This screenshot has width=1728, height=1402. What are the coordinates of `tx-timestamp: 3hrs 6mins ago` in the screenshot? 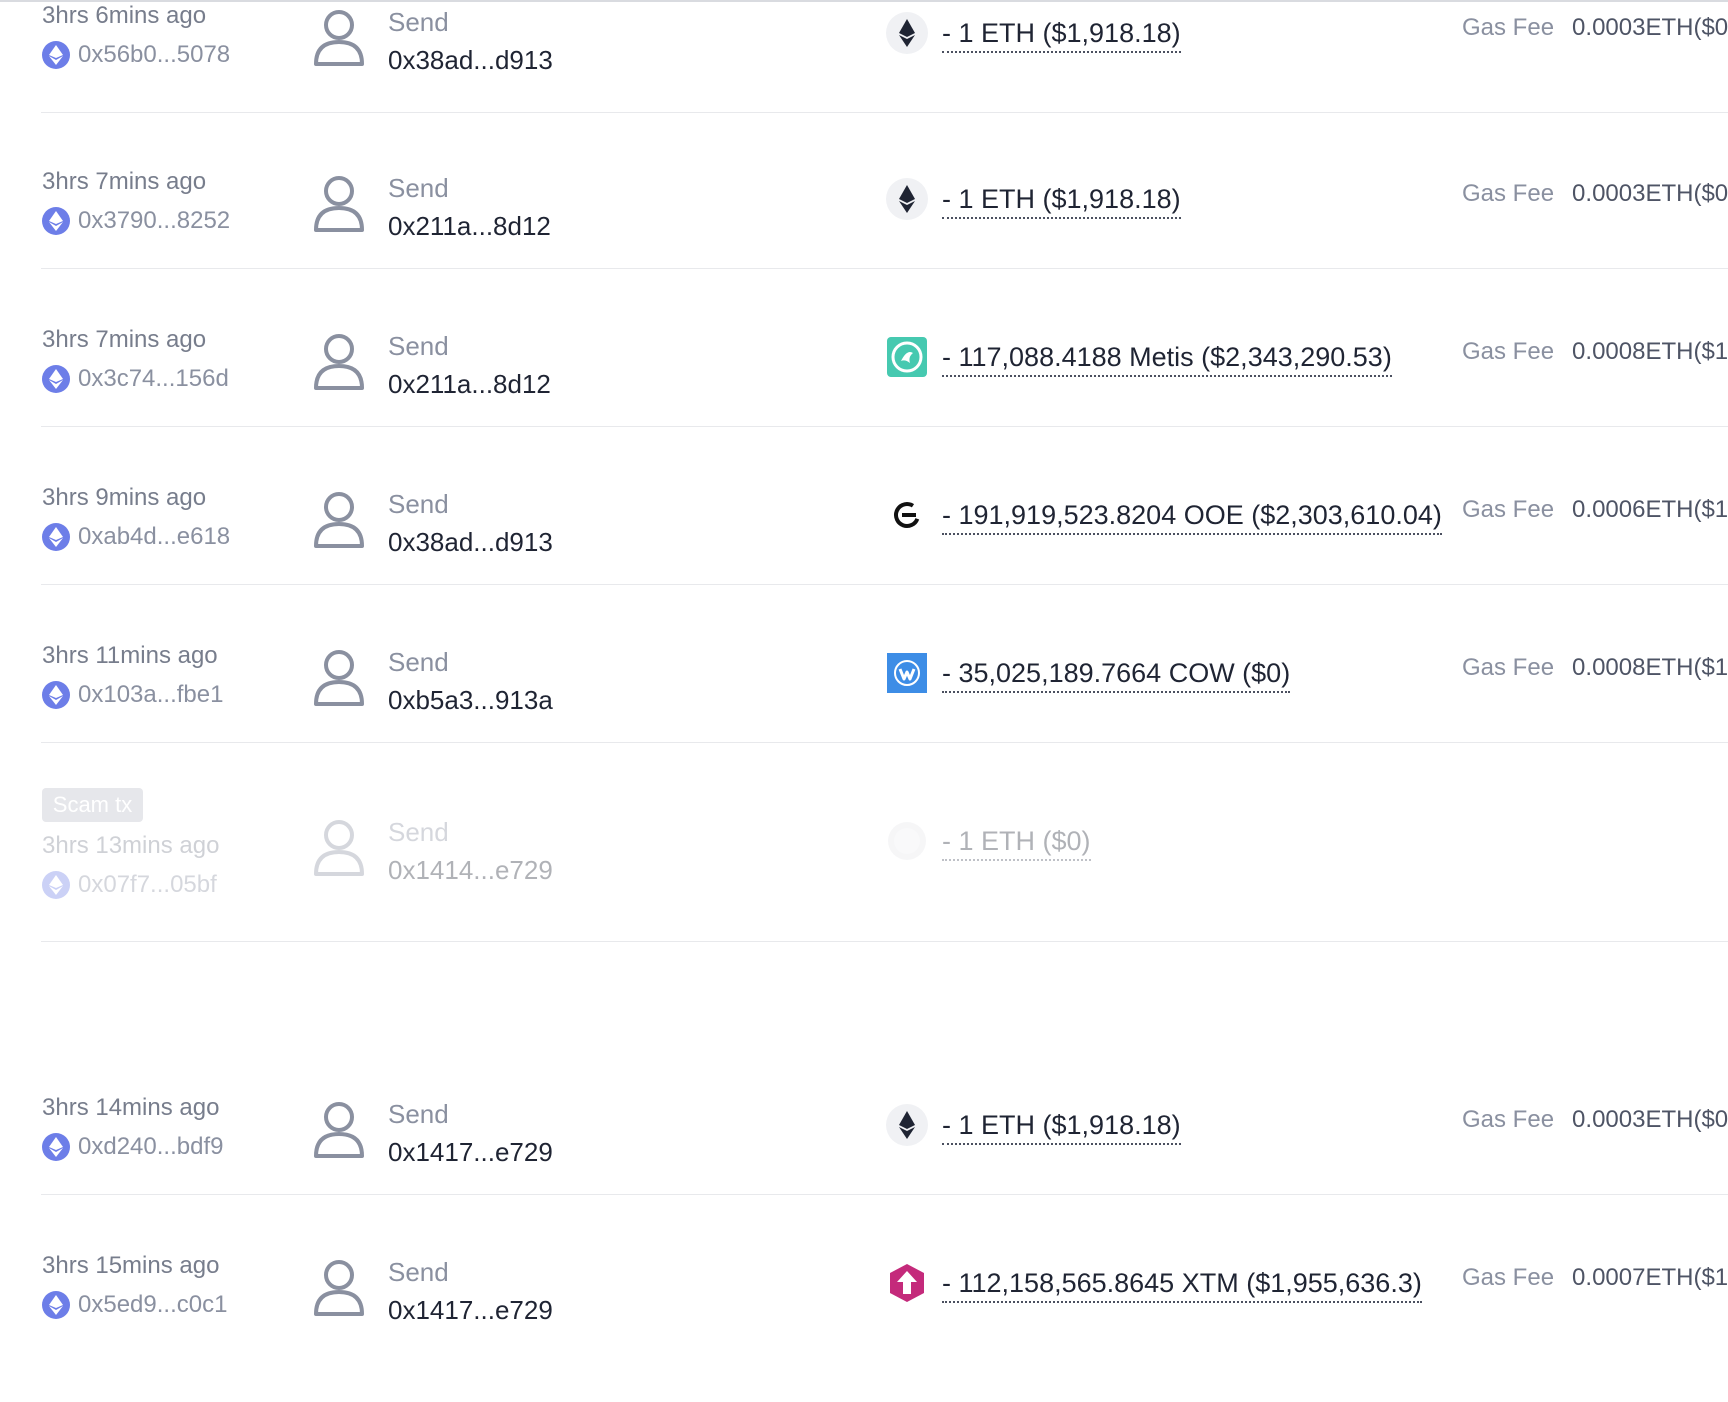 It's located at (124, 15).